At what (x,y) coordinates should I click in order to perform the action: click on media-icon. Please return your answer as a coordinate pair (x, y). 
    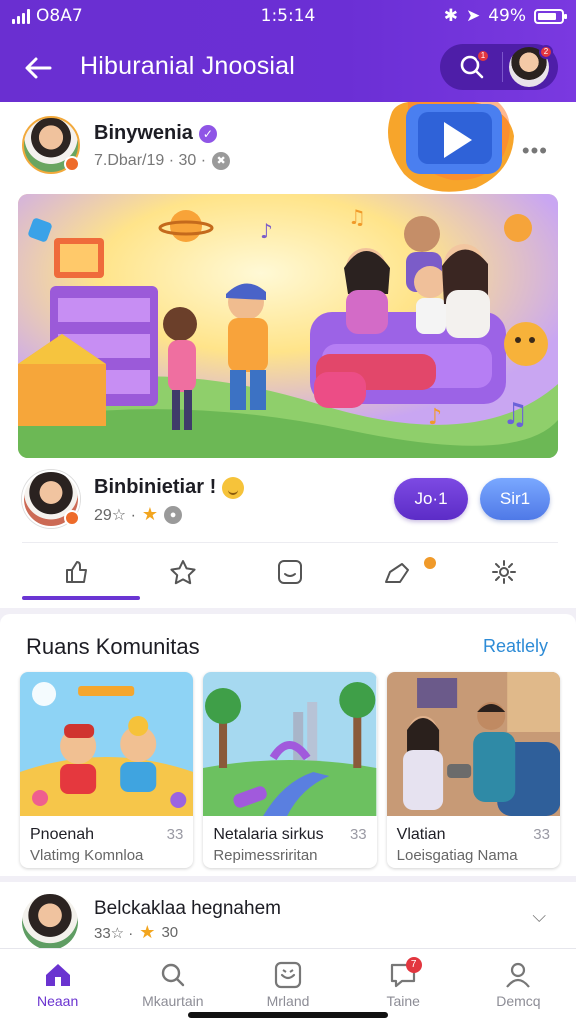
    Looking at the image, I should click on (288, 975).